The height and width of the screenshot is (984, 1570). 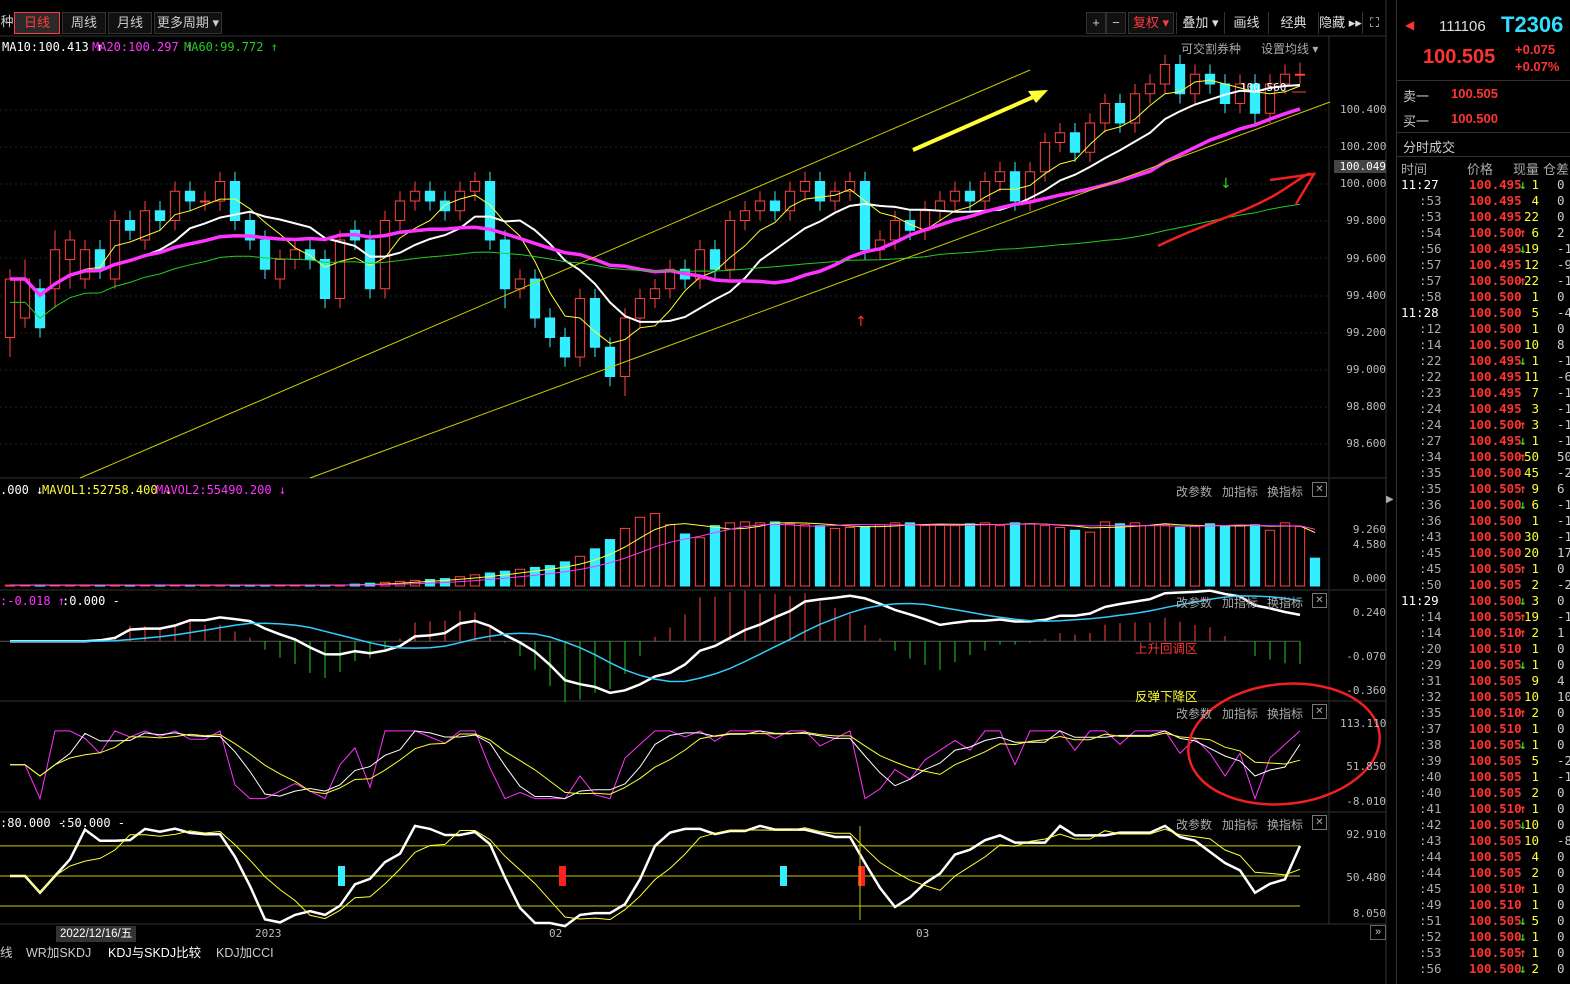 What do you see at coordinates (1483, 393) in the screenshot?
I see `tick-row: :23 100.495 7 -1` at bounding box center [1483, 393].